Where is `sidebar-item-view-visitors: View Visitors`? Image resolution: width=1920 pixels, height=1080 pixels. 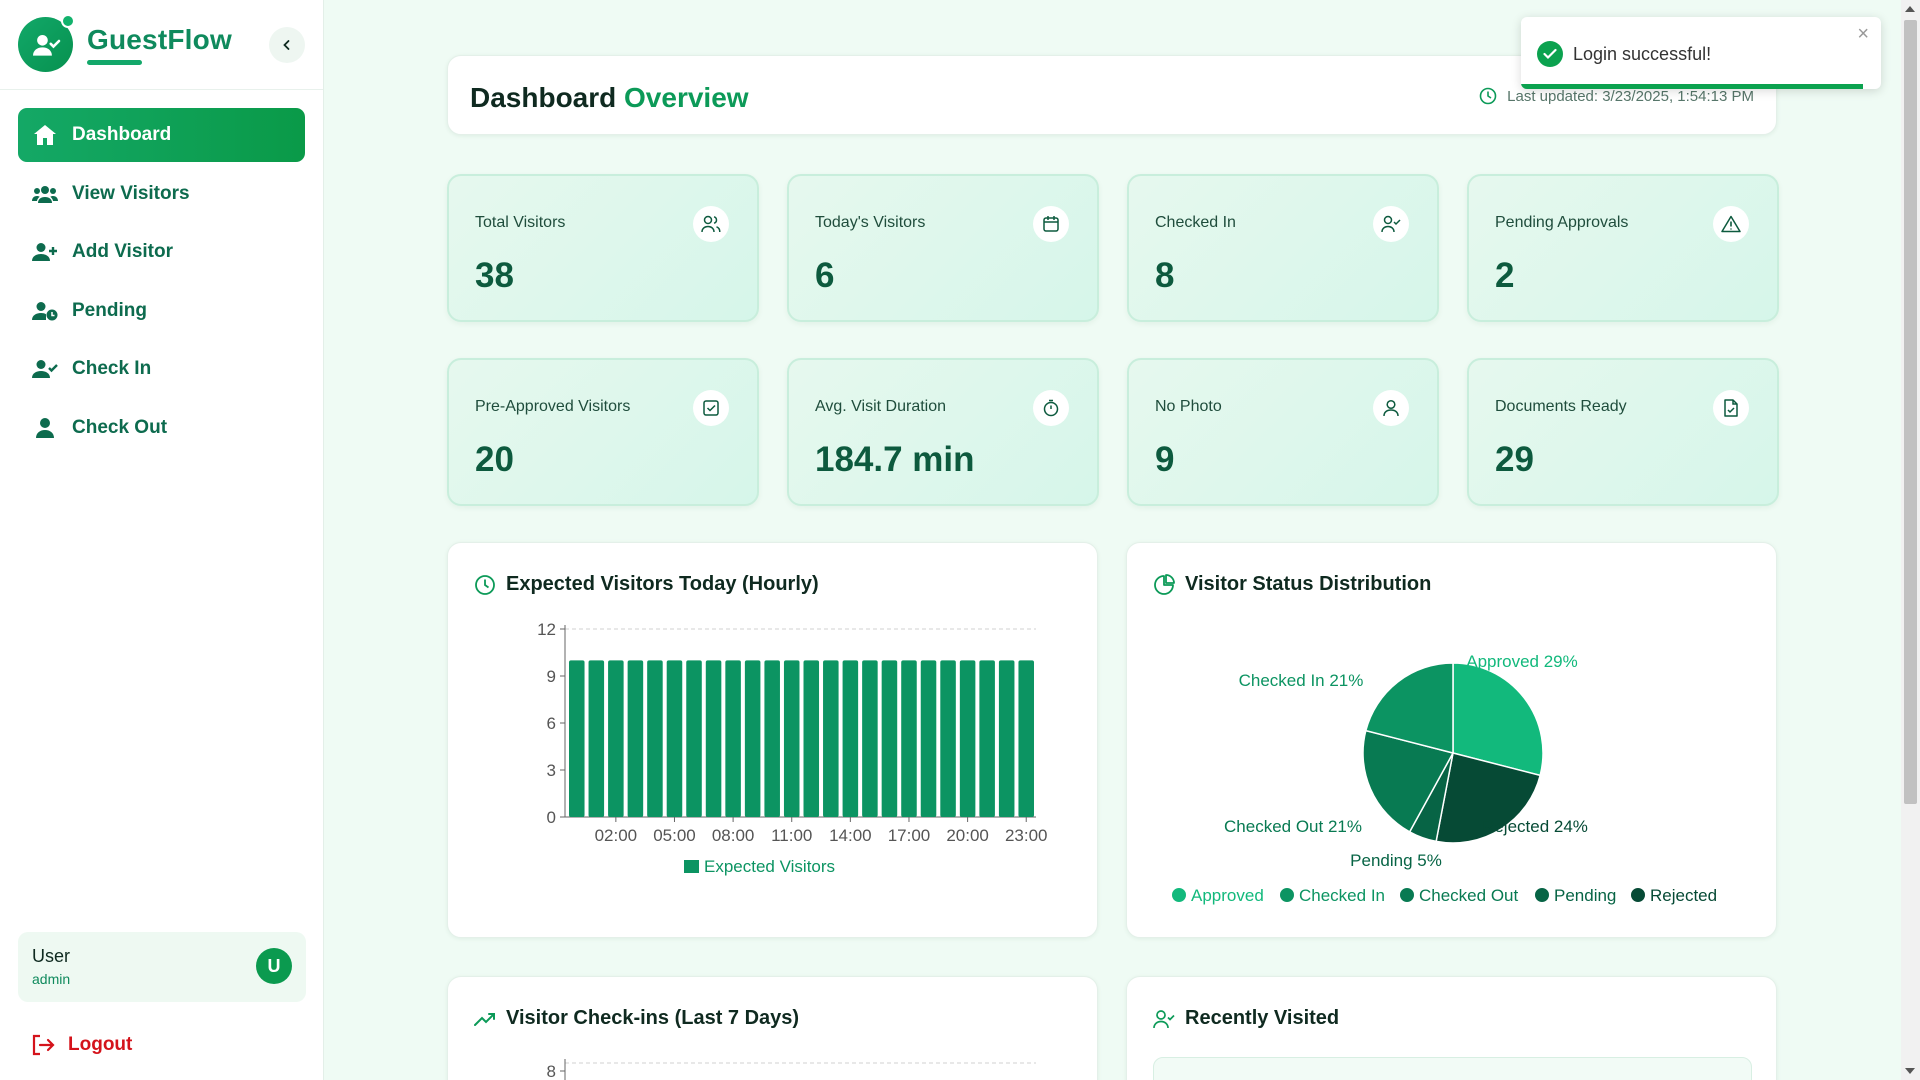 sidebar-item-view-visitors: View Visitors is located at coordinates (161, 194).